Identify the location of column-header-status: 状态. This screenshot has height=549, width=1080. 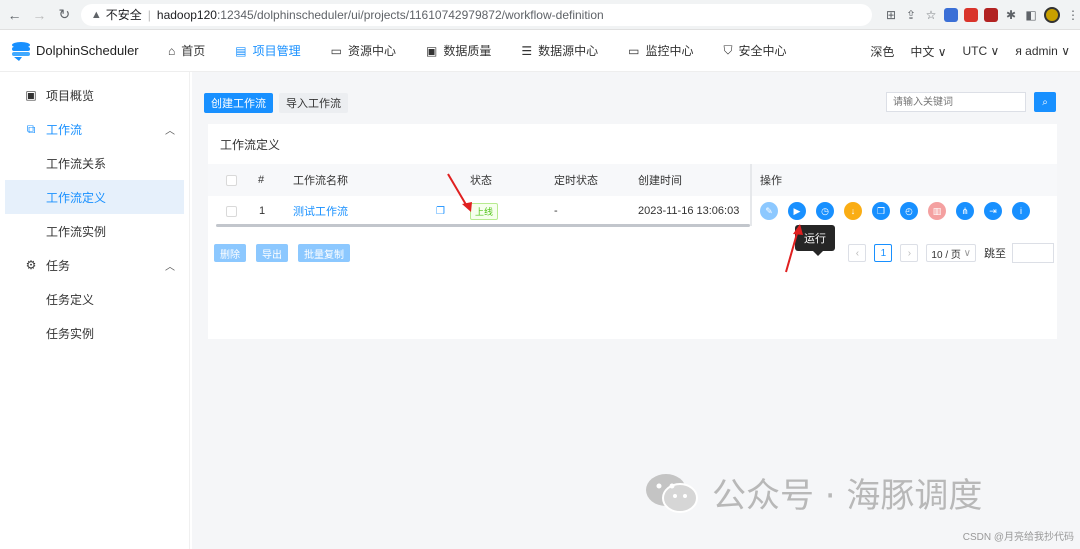
(481, 181).